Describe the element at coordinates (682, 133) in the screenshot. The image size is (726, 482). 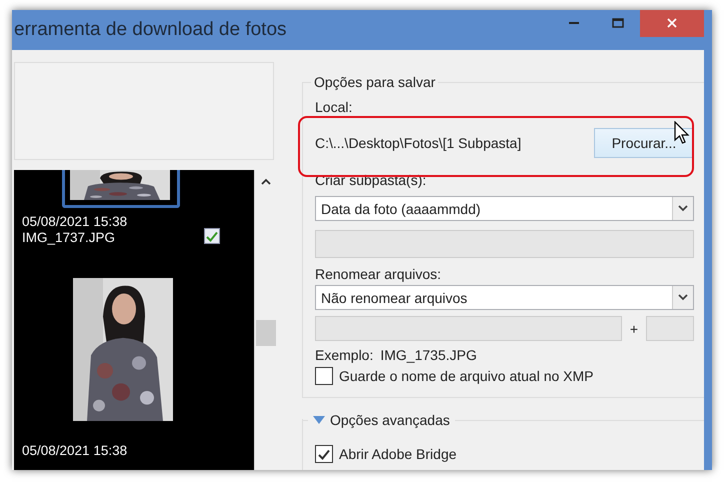
I see `cursor-icon` at that location.